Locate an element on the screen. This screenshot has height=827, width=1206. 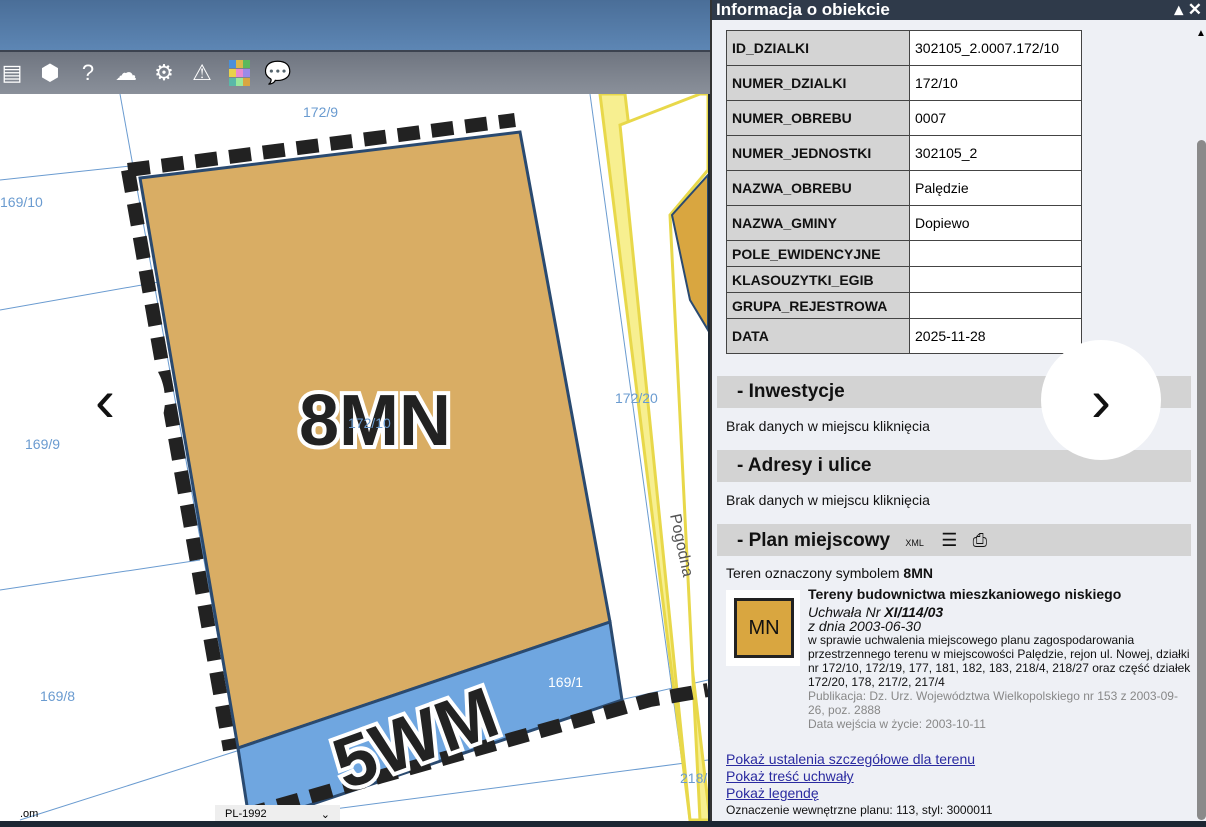
parcel-label: 169/8 is located at coordinates (58, 696).